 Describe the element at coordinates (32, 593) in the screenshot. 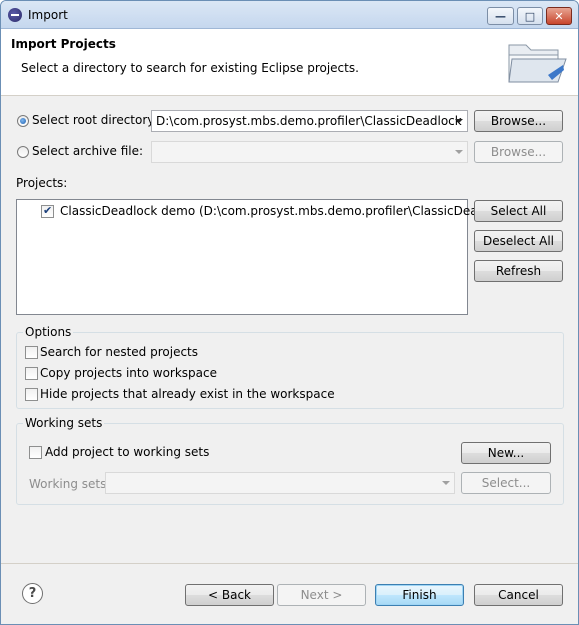

I see `help-icon: ?` at that location.